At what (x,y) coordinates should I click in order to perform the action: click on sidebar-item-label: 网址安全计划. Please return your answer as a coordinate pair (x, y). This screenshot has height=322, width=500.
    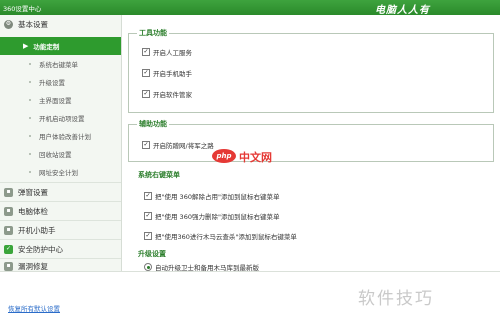
    Looking at the image, I should click on (58, 173).